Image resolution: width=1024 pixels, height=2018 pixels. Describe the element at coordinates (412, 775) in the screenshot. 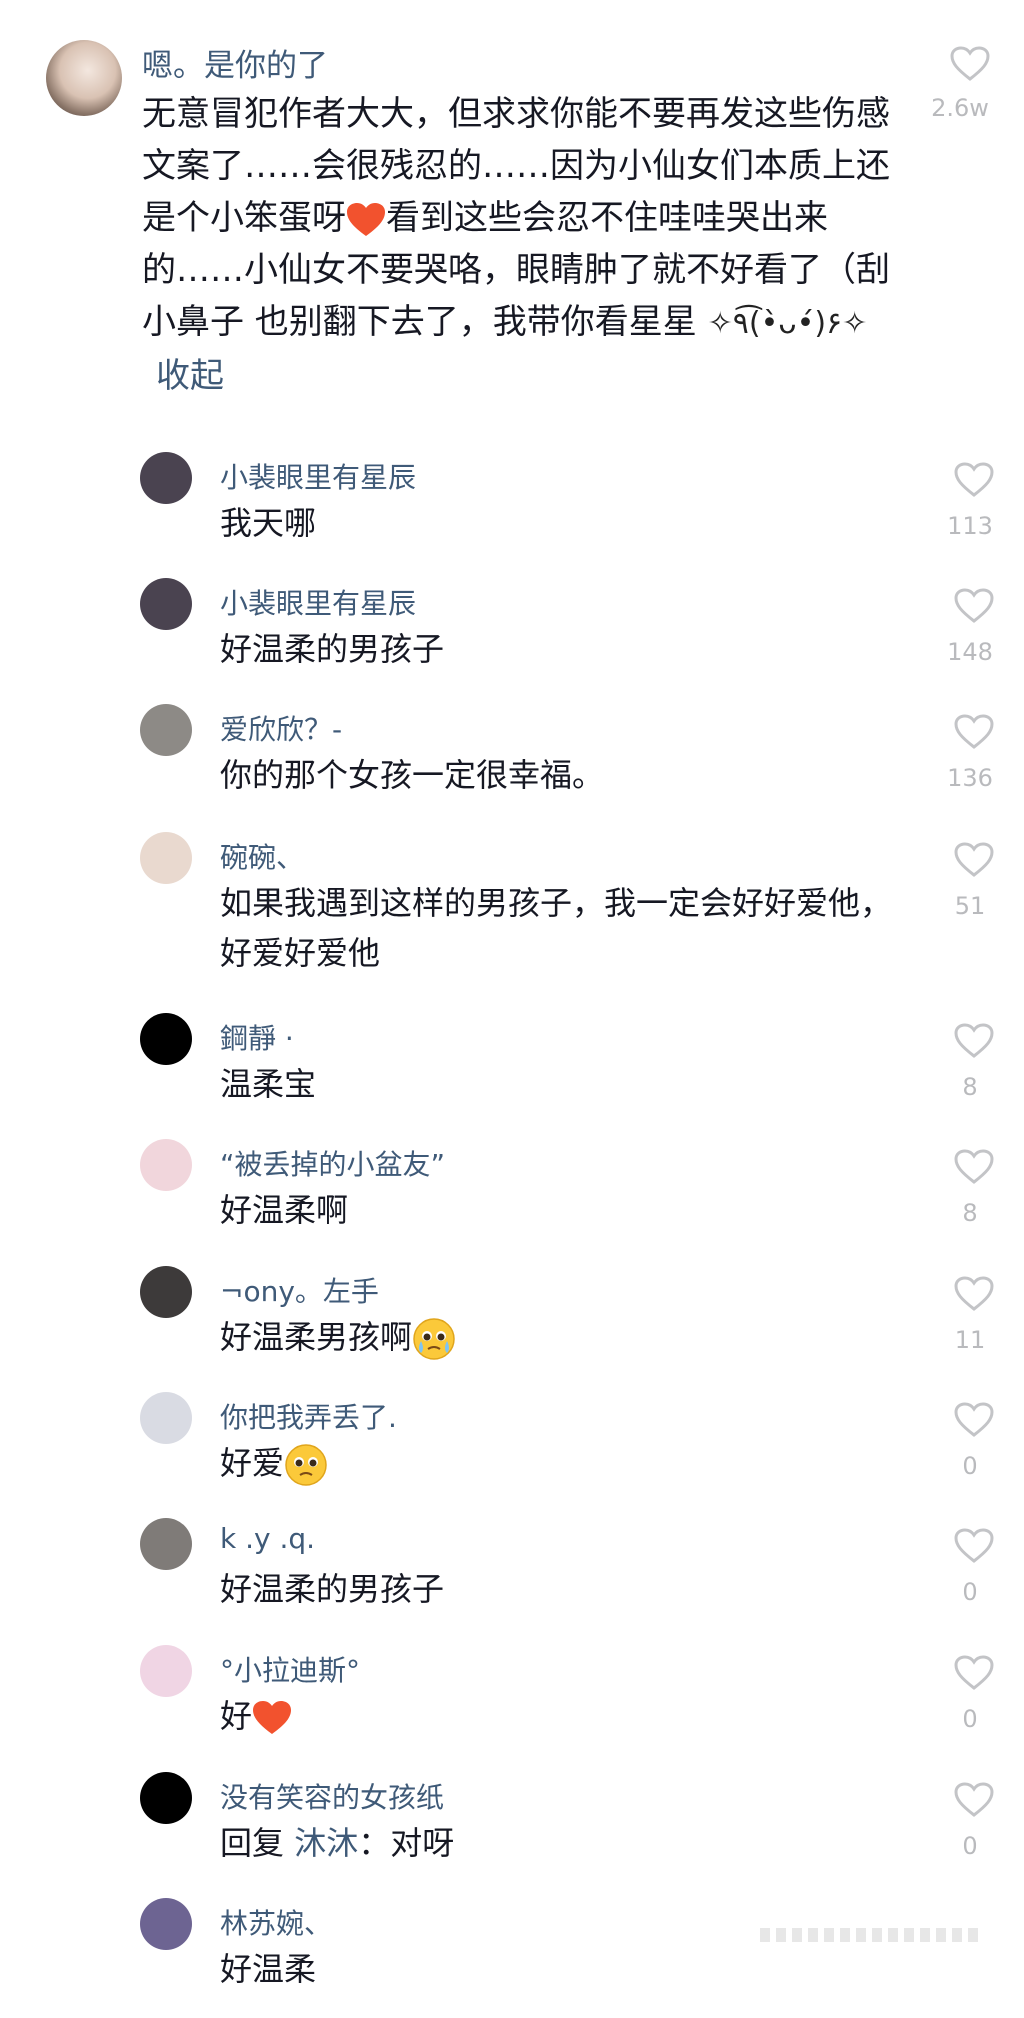

I see `reply-text: 你的那个女孩一定很幸福。` at that location.